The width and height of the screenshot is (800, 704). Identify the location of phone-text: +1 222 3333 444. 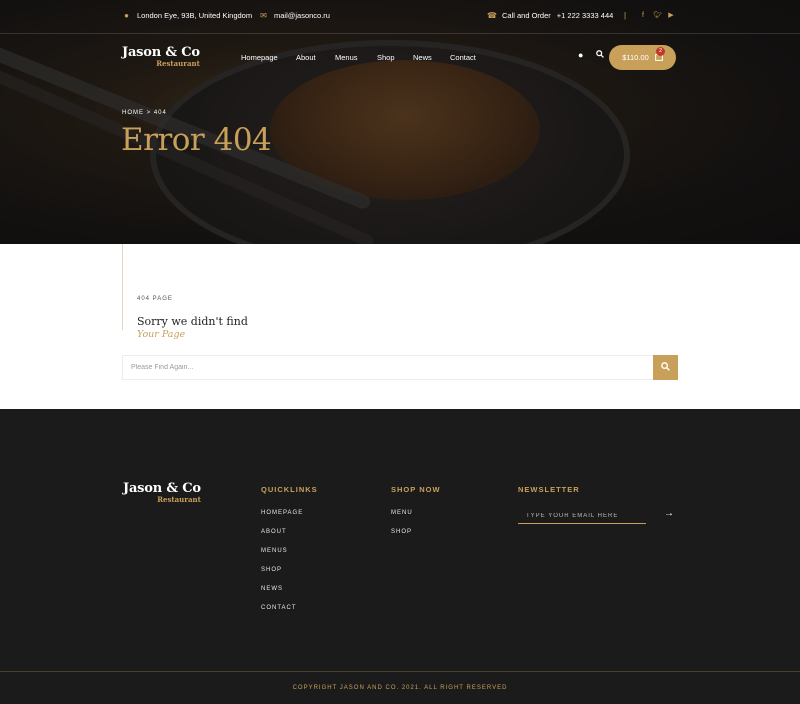
(585, 15).